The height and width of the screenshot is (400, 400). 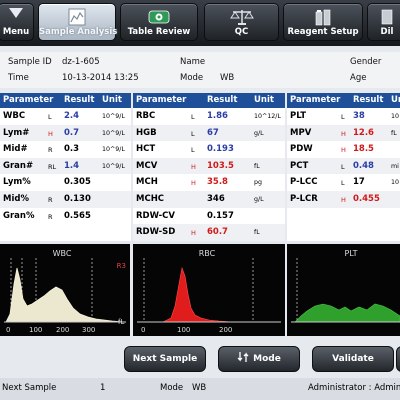 What do you see at coordinates (395, 166) in the screenshot?
I see `parameter-unit: mi` at bounding box center [395, 166].